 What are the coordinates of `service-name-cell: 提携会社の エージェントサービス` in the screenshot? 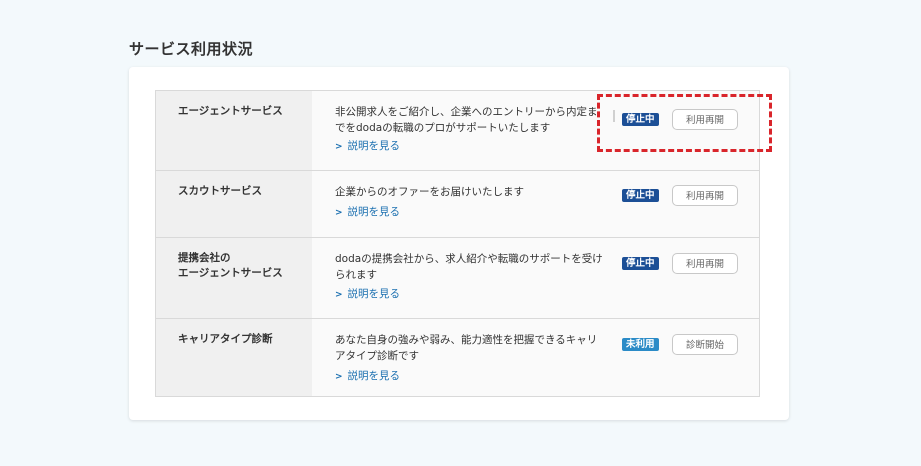 It's located at (234, 278).